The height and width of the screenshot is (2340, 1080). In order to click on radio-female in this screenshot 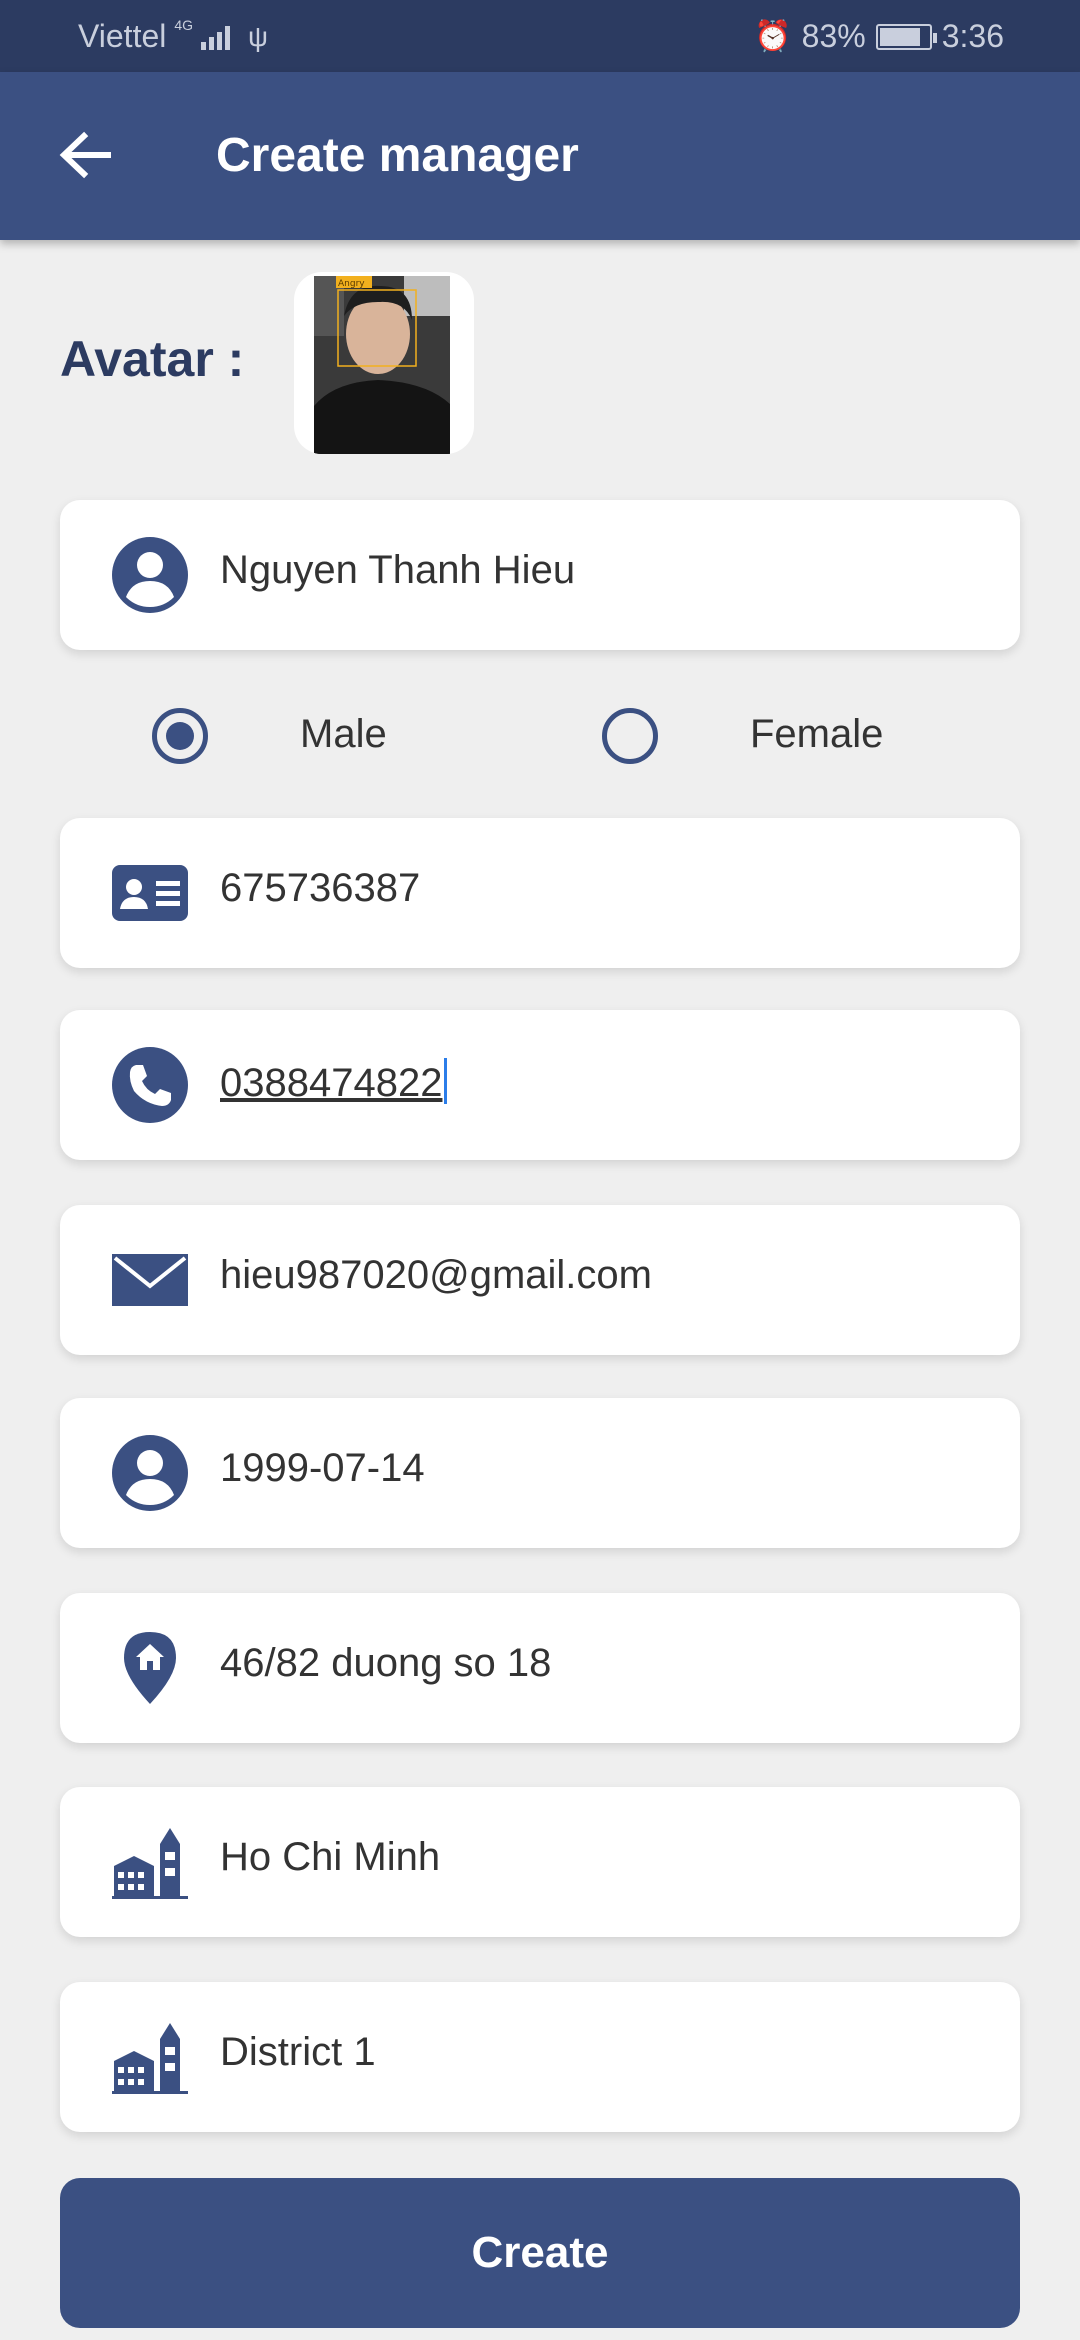, I will do `click(630, 736)`.